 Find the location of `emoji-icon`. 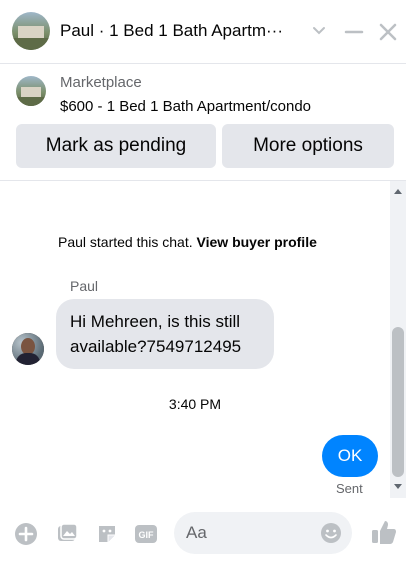

emoji-icon is located at coordinates (331, 533).